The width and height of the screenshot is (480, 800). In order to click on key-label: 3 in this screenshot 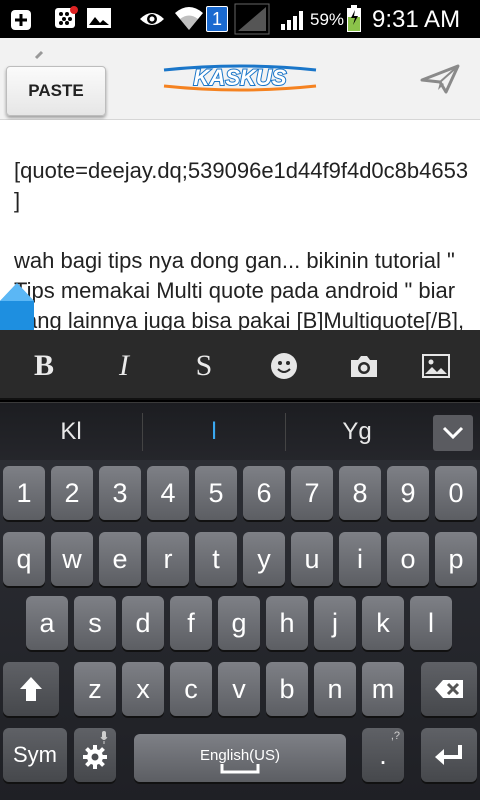, I will do `click(120, 492)`.